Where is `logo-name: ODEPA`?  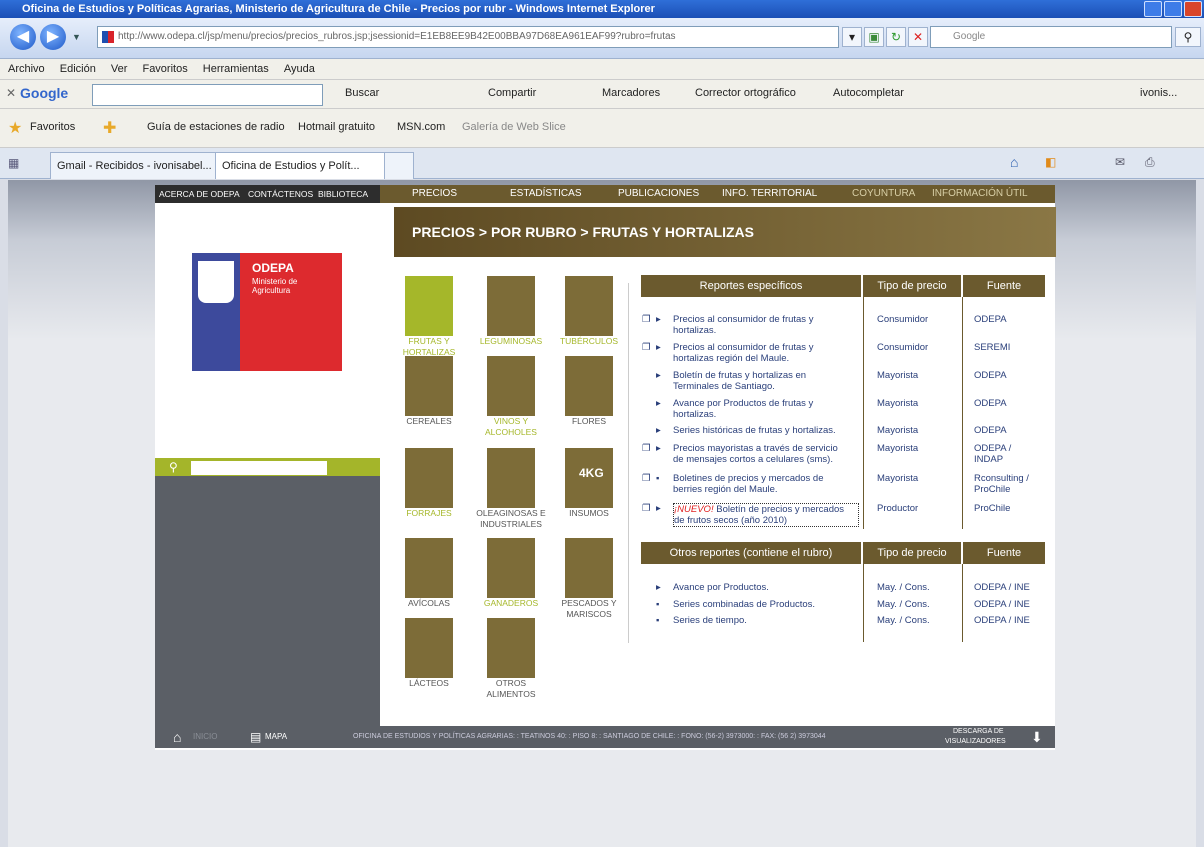
logo-name: ODEPA is located at coordinates (273, 268).